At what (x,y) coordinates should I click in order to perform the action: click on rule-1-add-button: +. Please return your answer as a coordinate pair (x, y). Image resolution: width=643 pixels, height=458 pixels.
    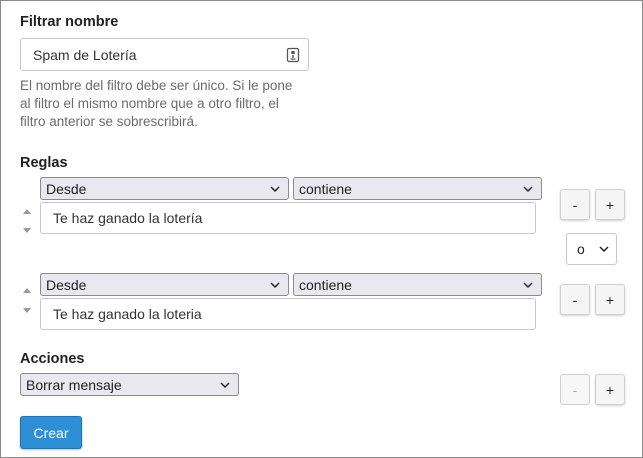
    Looking at the image, I should click on (610, 204).